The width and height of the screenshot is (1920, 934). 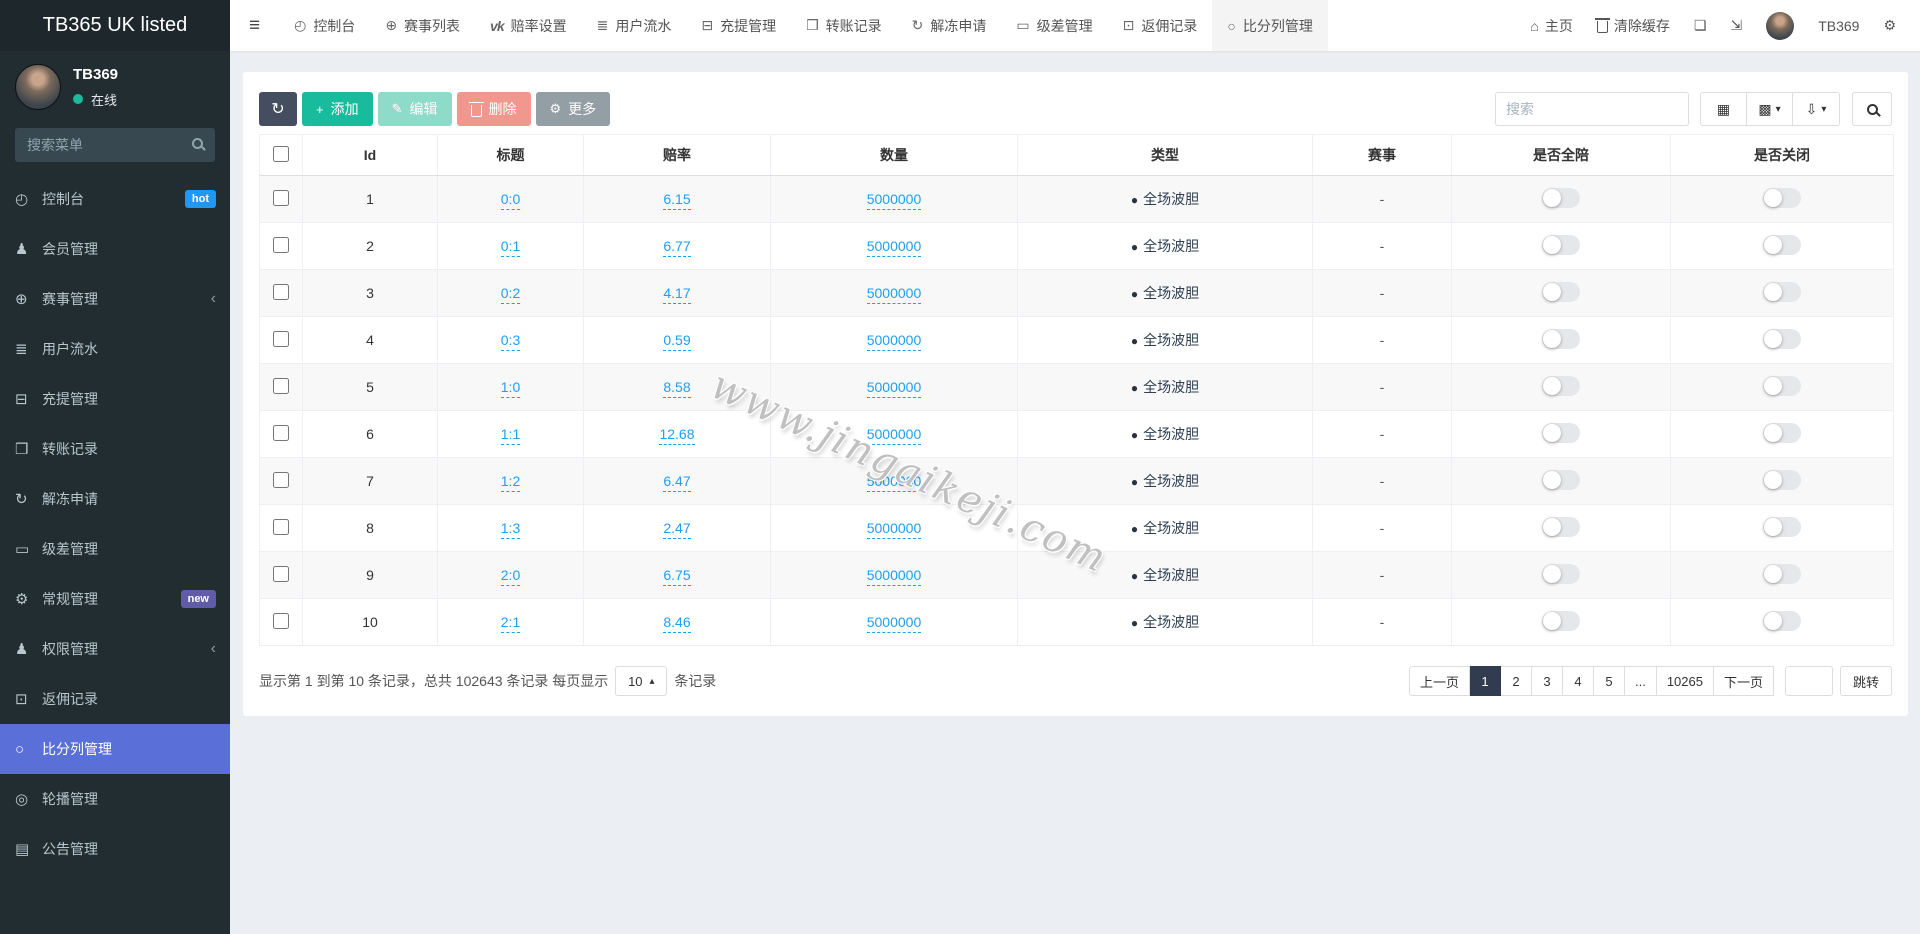 I want to click on title-link: 1:3, so click(x=510, y=529).